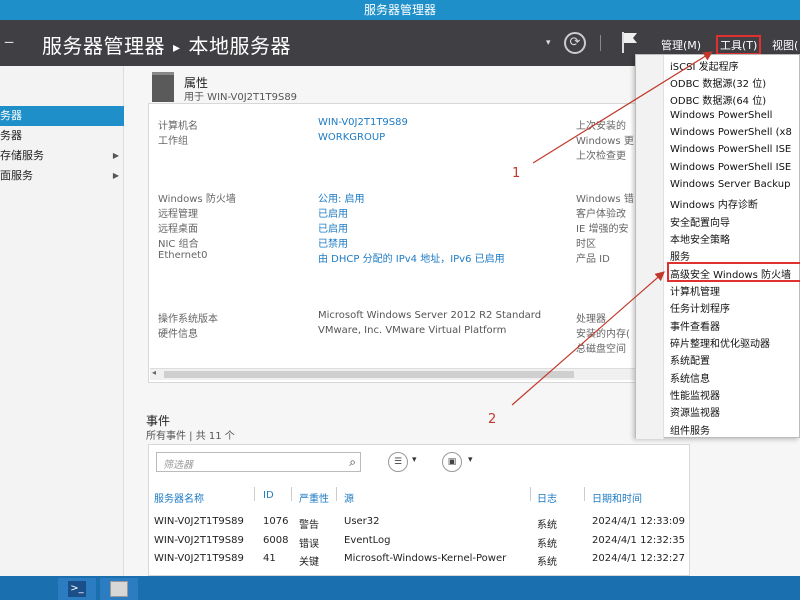 This screenshot has width=800, height=600. I want to click on table-cell: Microsoft-Windows-Kernel-Power, so click(425, 558).